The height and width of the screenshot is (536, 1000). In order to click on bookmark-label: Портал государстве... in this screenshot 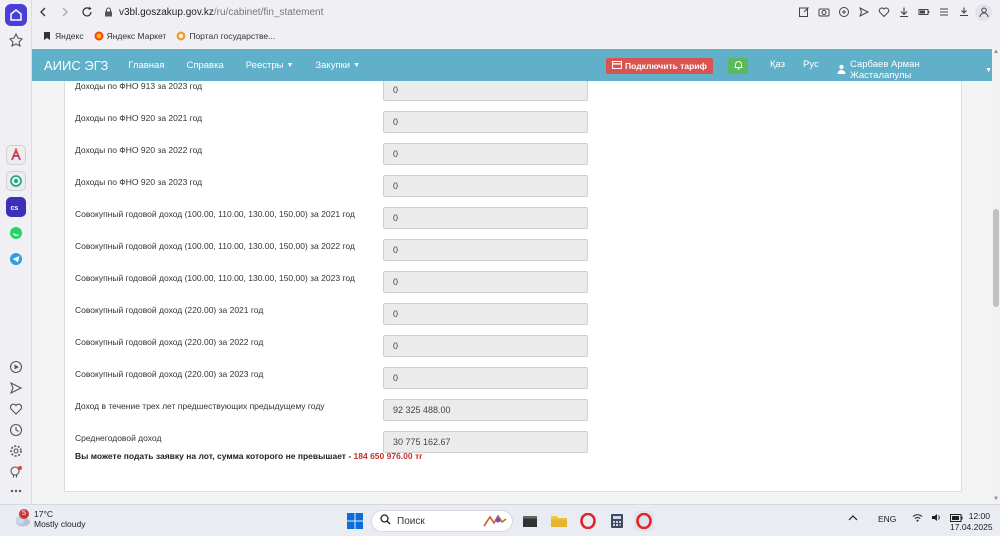, I will do `click(232, 36)`.